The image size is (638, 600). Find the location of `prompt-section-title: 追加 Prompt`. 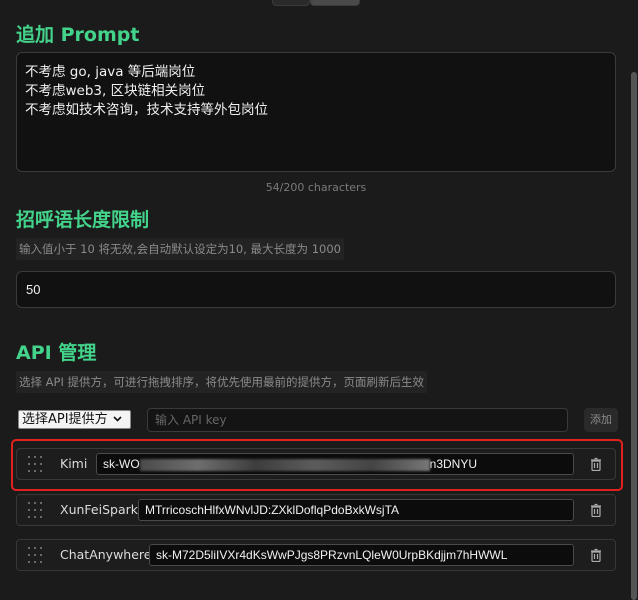

prompt-section-title: 追加 Prompt is located at coordinates (78, 35).